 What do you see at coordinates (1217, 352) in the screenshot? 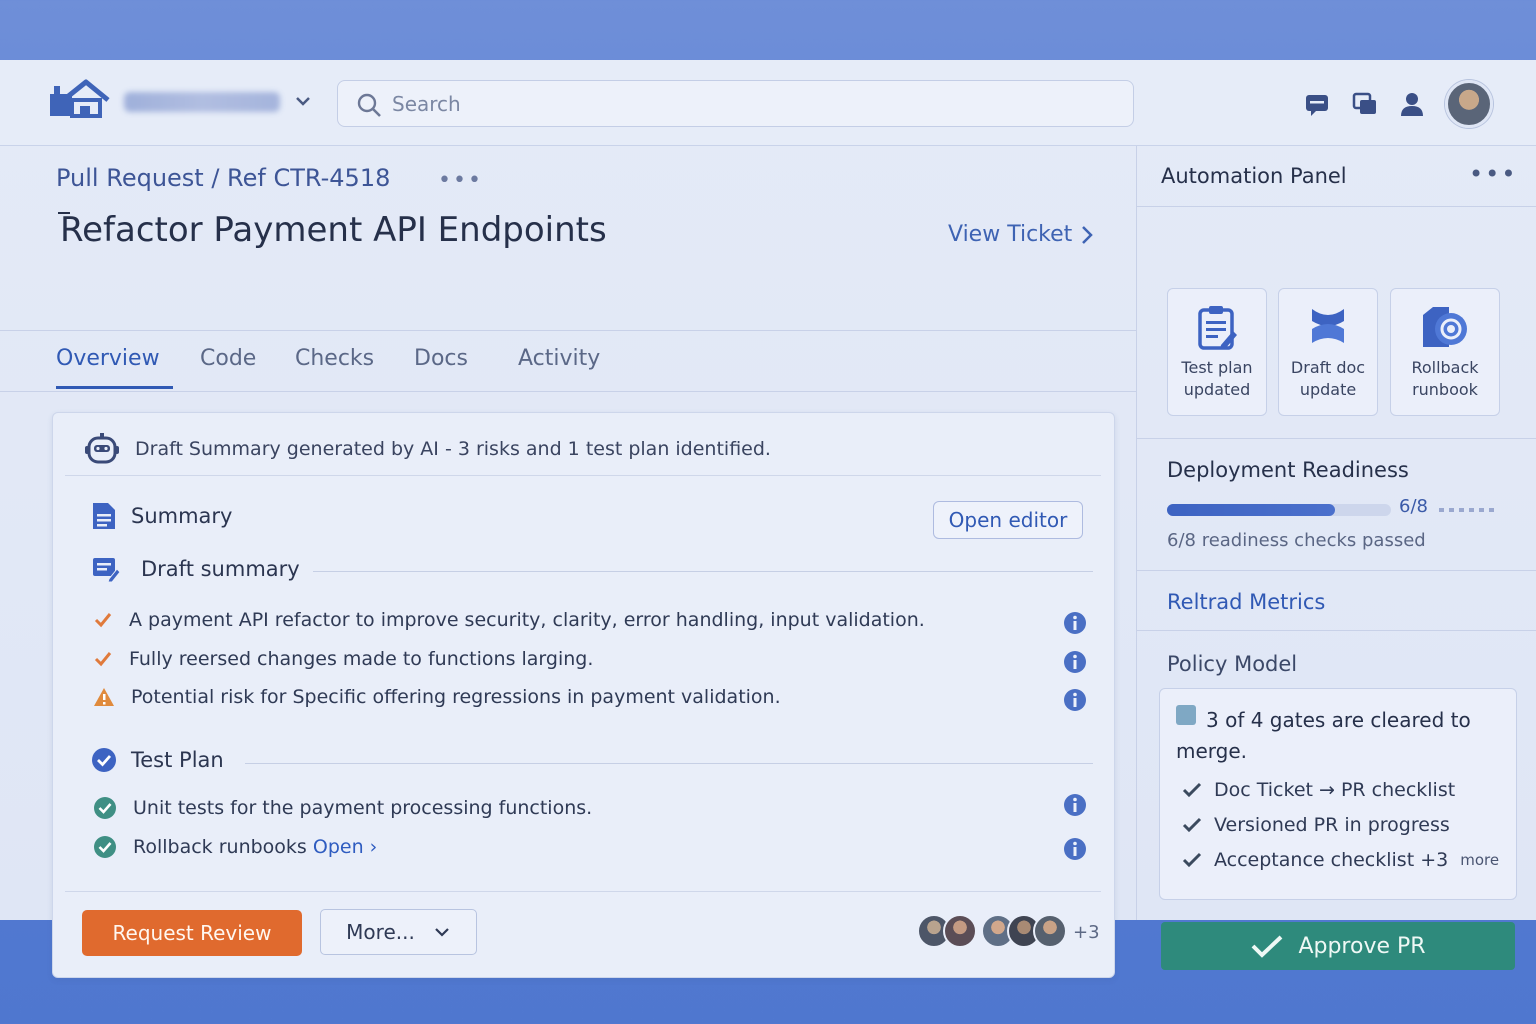
I see `automation-test-plan: Test plan updated` at bounding box center [1217, 352].